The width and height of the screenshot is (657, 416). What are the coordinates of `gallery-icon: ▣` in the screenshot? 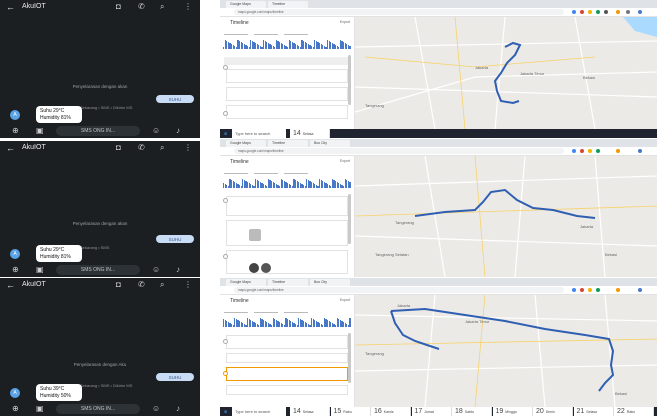 It's located at (40, 269).